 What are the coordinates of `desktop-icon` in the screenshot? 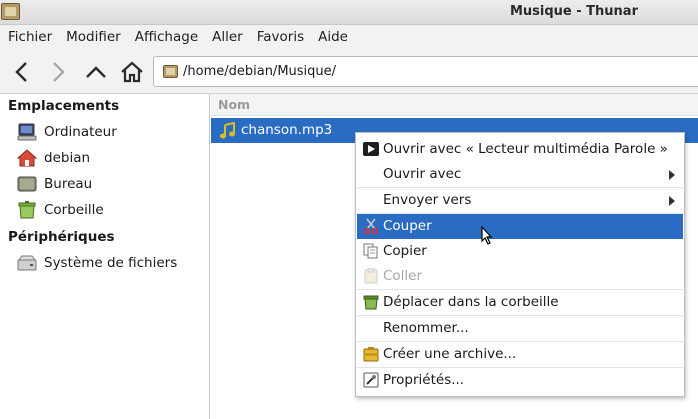 It's located at (27, 184).